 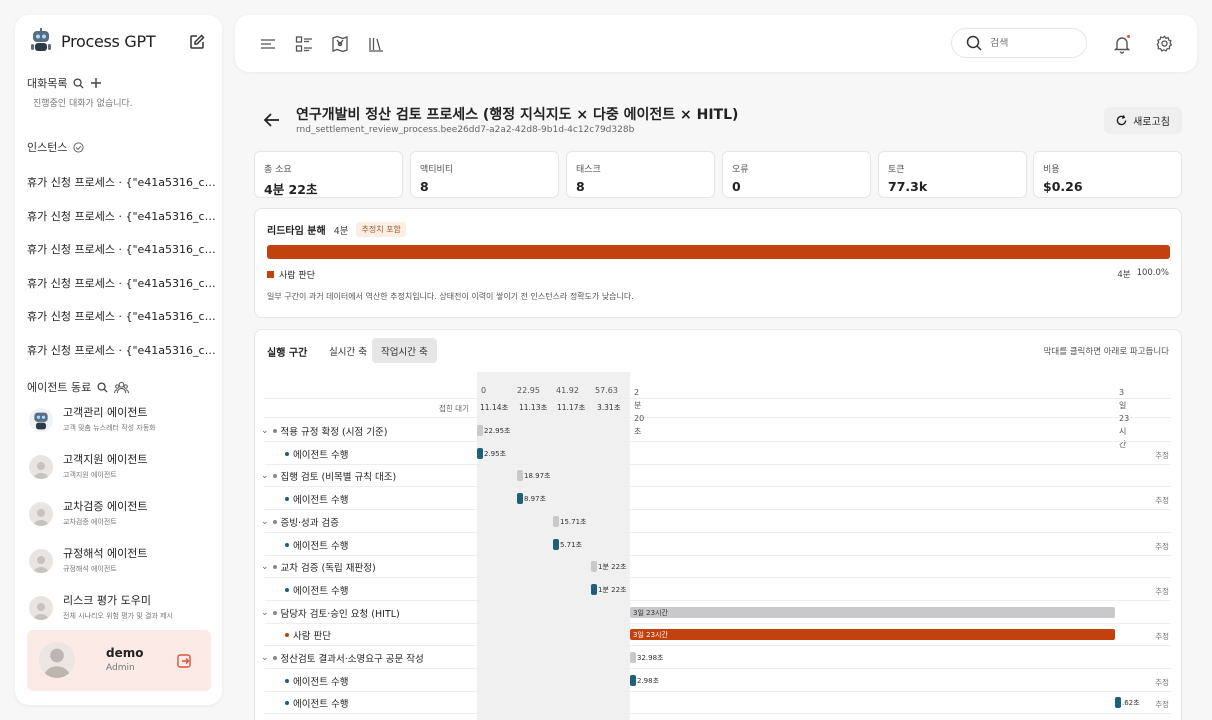 What do you see at coordinates (908, 186) in the screenshot?
I see `stat-value: 77.3k` at bounding box center [908, 186].